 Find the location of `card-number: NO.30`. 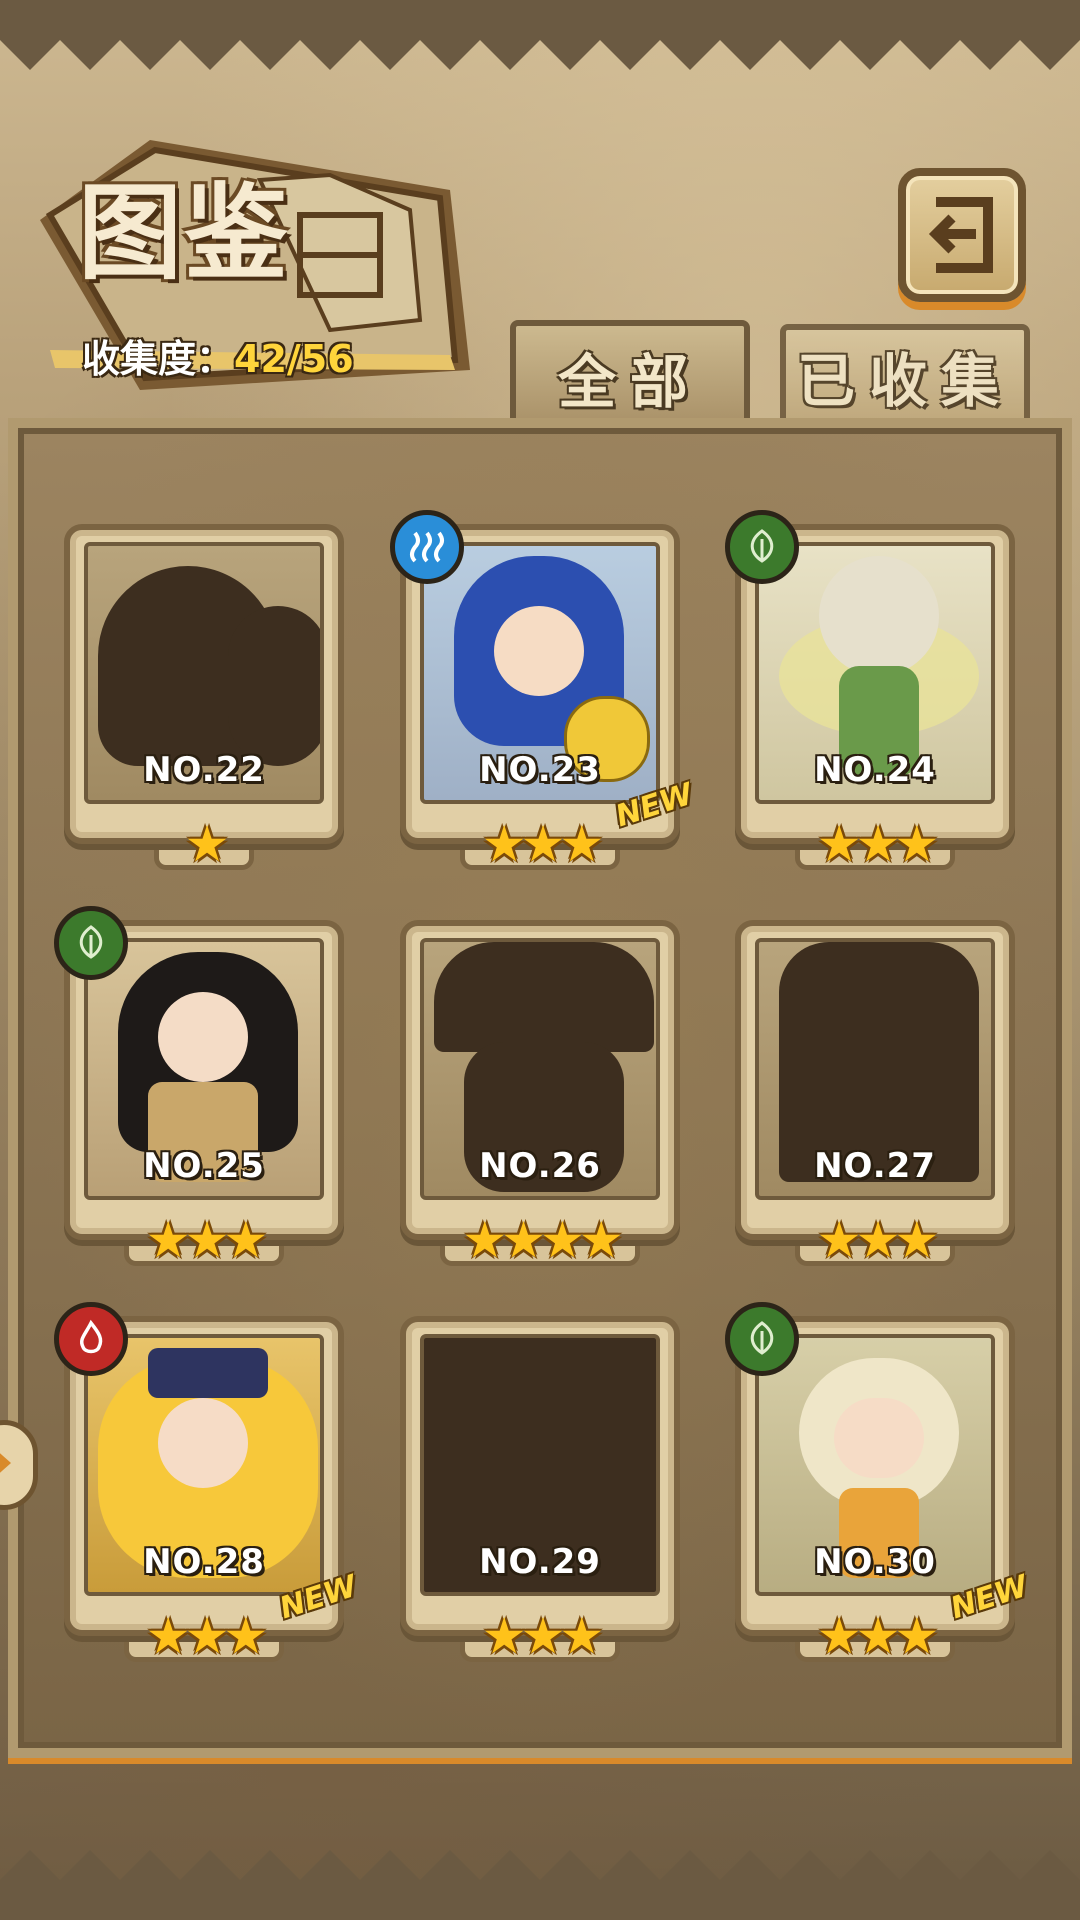

card-number: NO.30 is located at coordinates (875, 1562).